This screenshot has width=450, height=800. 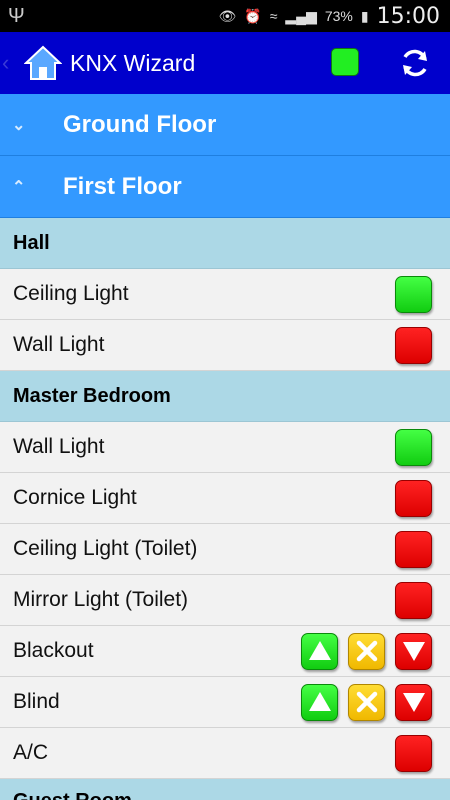 What do you see at coordinates (36, 701) in the screenshot?
I see `device-name: Blind` at bounding box center [36, 701].